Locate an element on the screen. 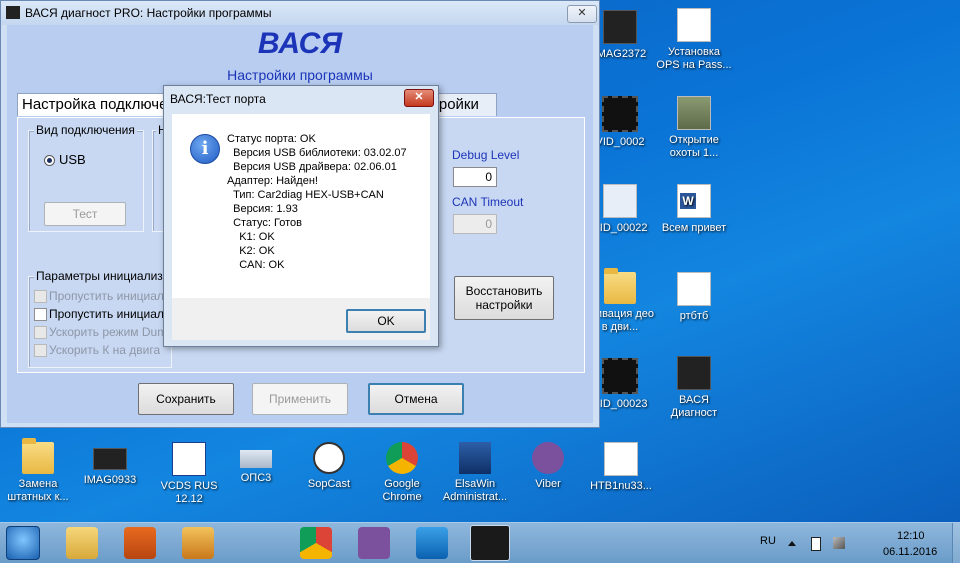  teamviewer-icon is located at coordinates (432, 543).